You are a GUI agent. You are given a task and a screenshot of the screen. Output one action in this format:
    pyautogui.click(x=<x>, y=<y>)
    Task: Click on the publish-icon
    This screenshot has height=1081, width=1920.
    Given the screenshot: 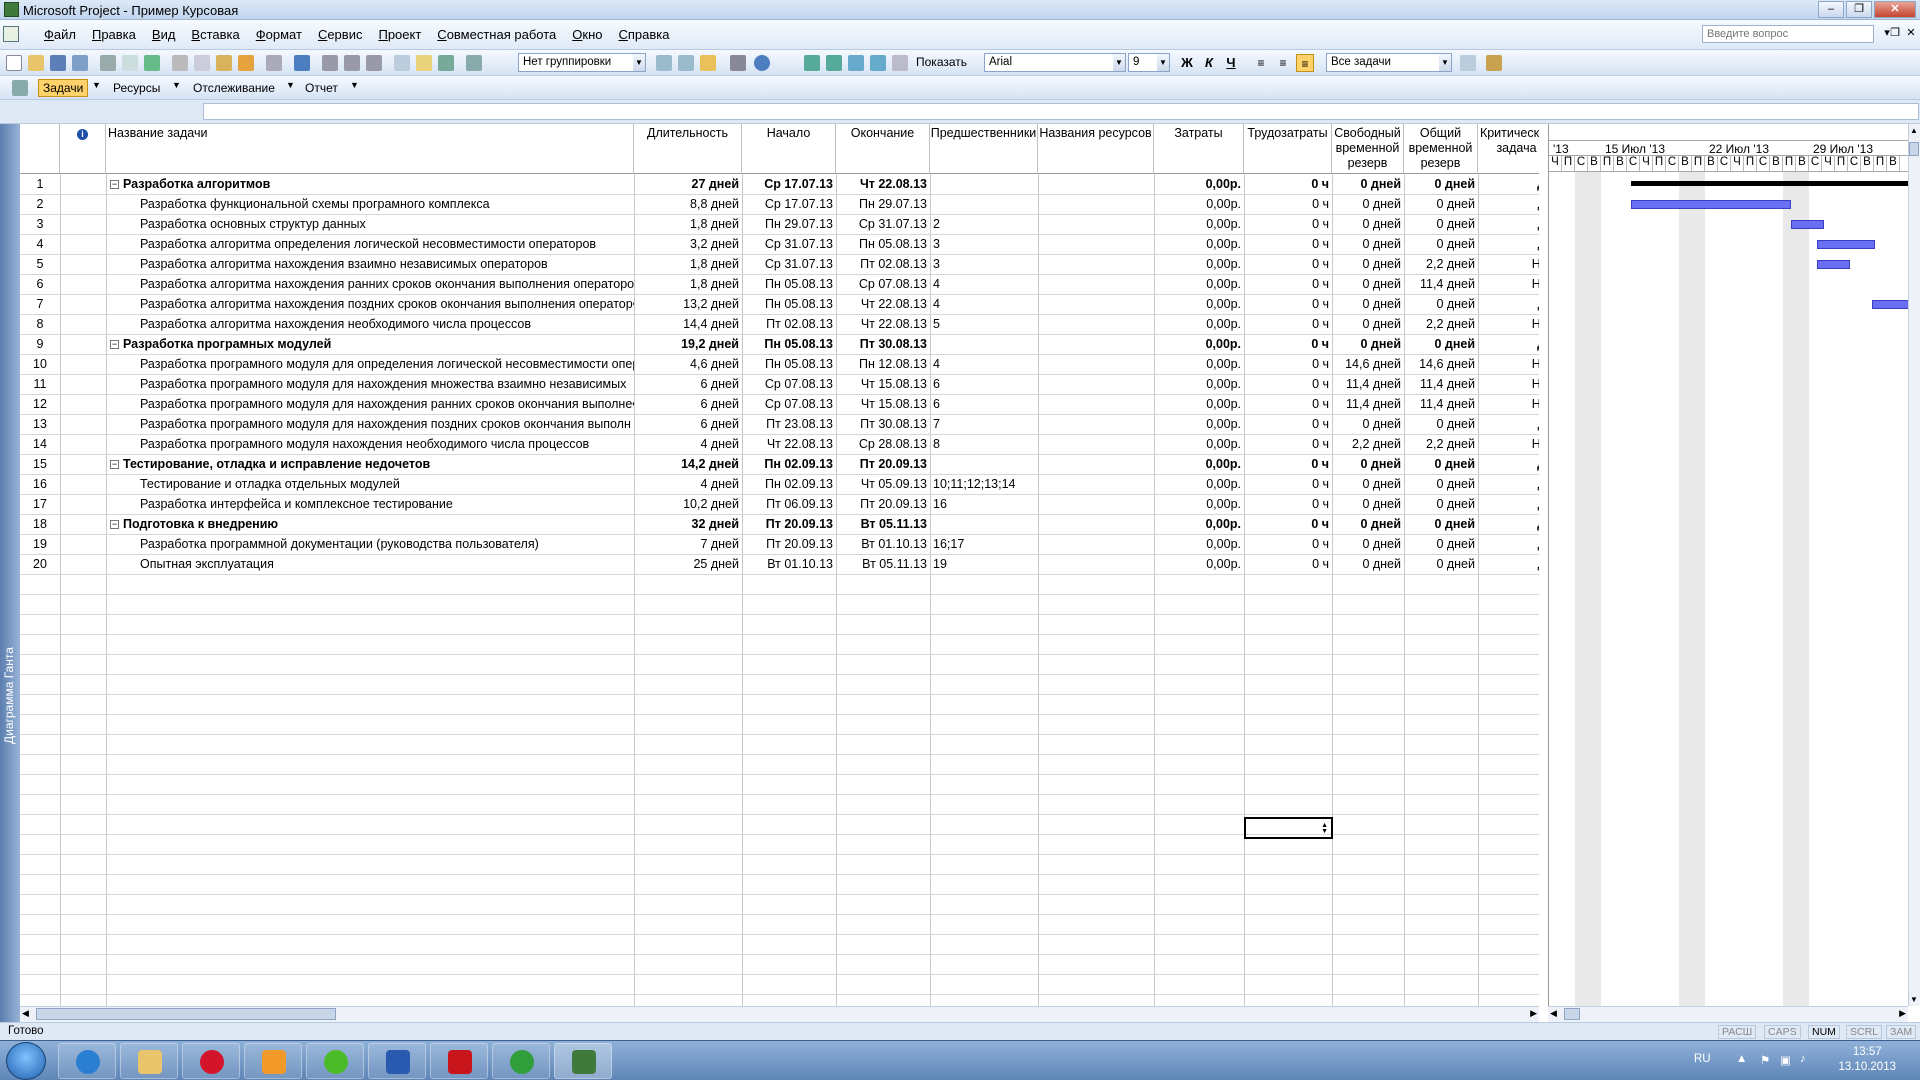 What is the action you would take?
    pyautogui.click(x=474, y=63)
    